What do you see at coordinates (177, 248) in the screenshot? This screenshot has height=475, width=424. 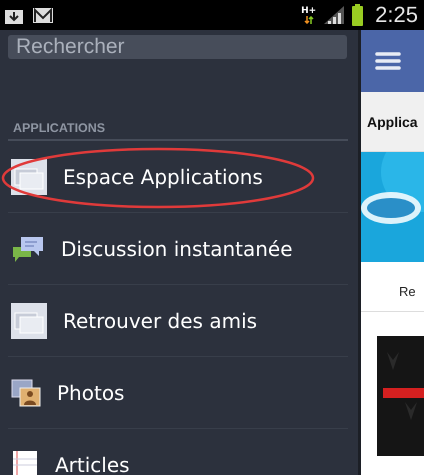 I see `menu-item-label: Discussion instantanée` at bounding box center [177, 248].